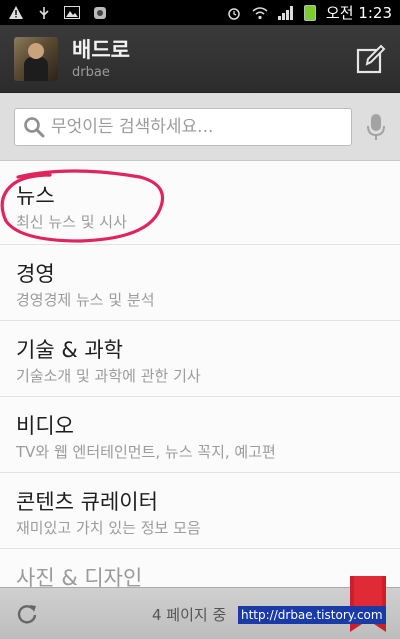 The height and width of the screenshot is (639, 400). What do you see at coordinates (200, 283) in the screenshot?
I see `list-item-business: 경영 경영경제 뉴스 및 분석` at bounding box center [200, 283].